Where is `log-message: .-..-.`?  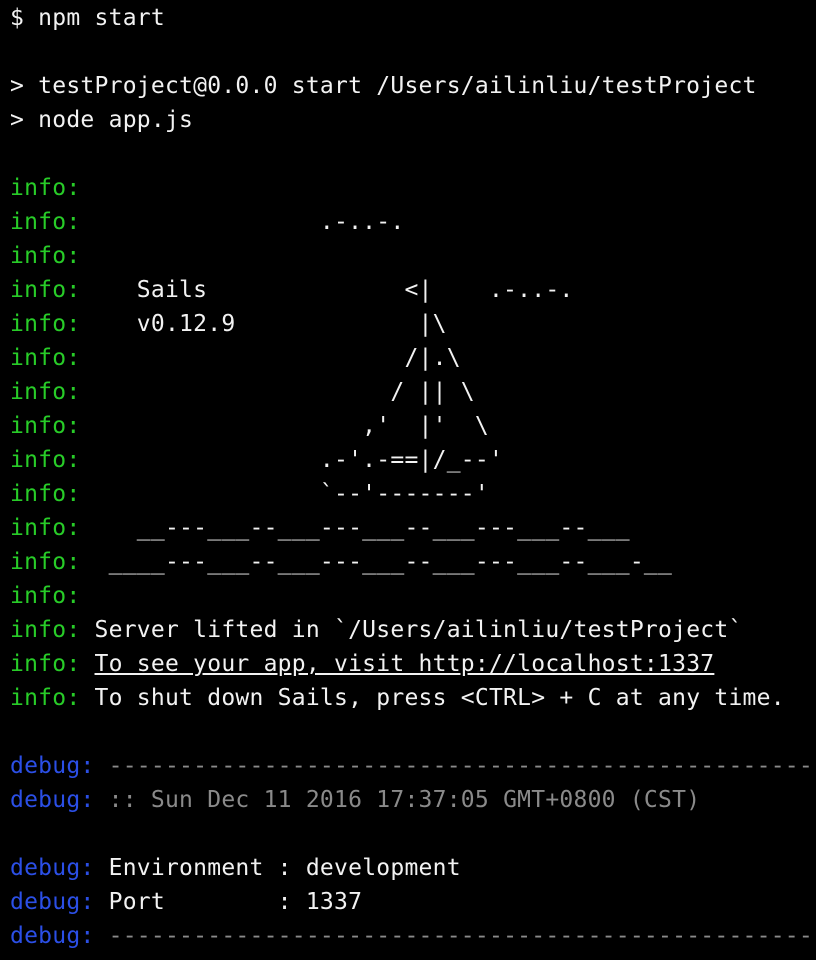
log-message: .-..-. is located at coordinates (249, 222).